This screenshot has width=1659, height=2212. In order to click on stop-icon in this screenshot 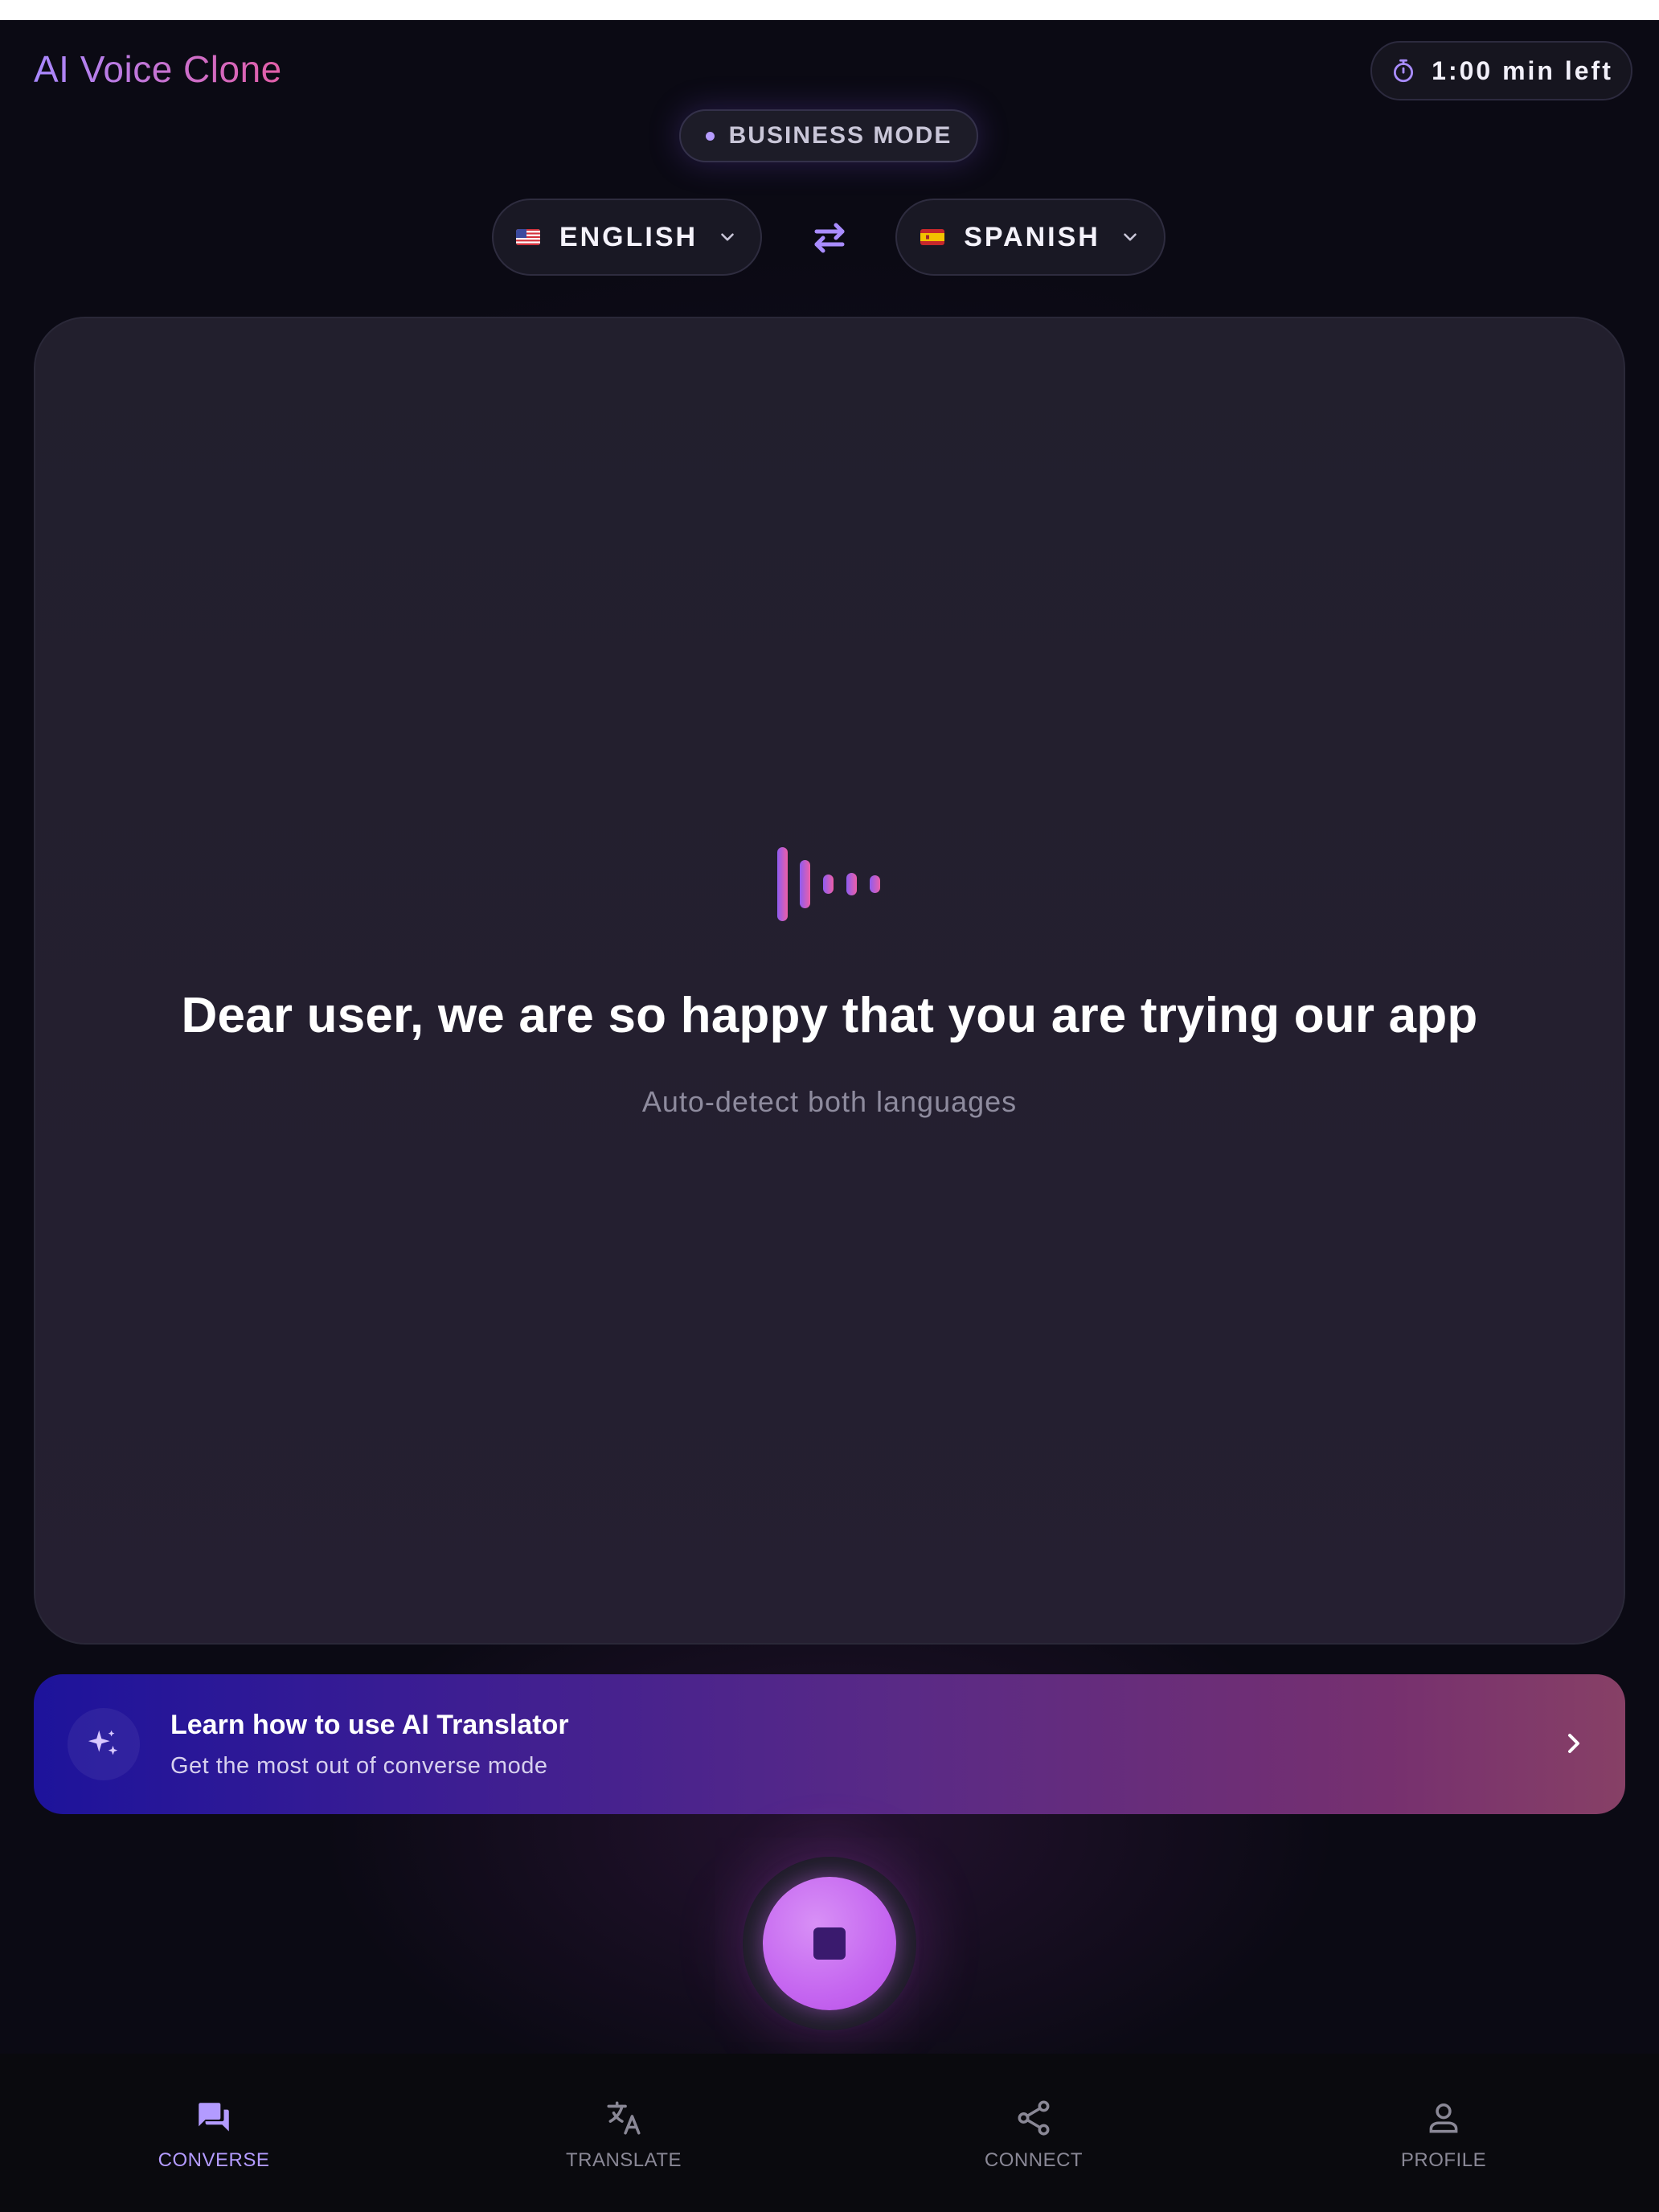, I will do `click(829, 1943)`.